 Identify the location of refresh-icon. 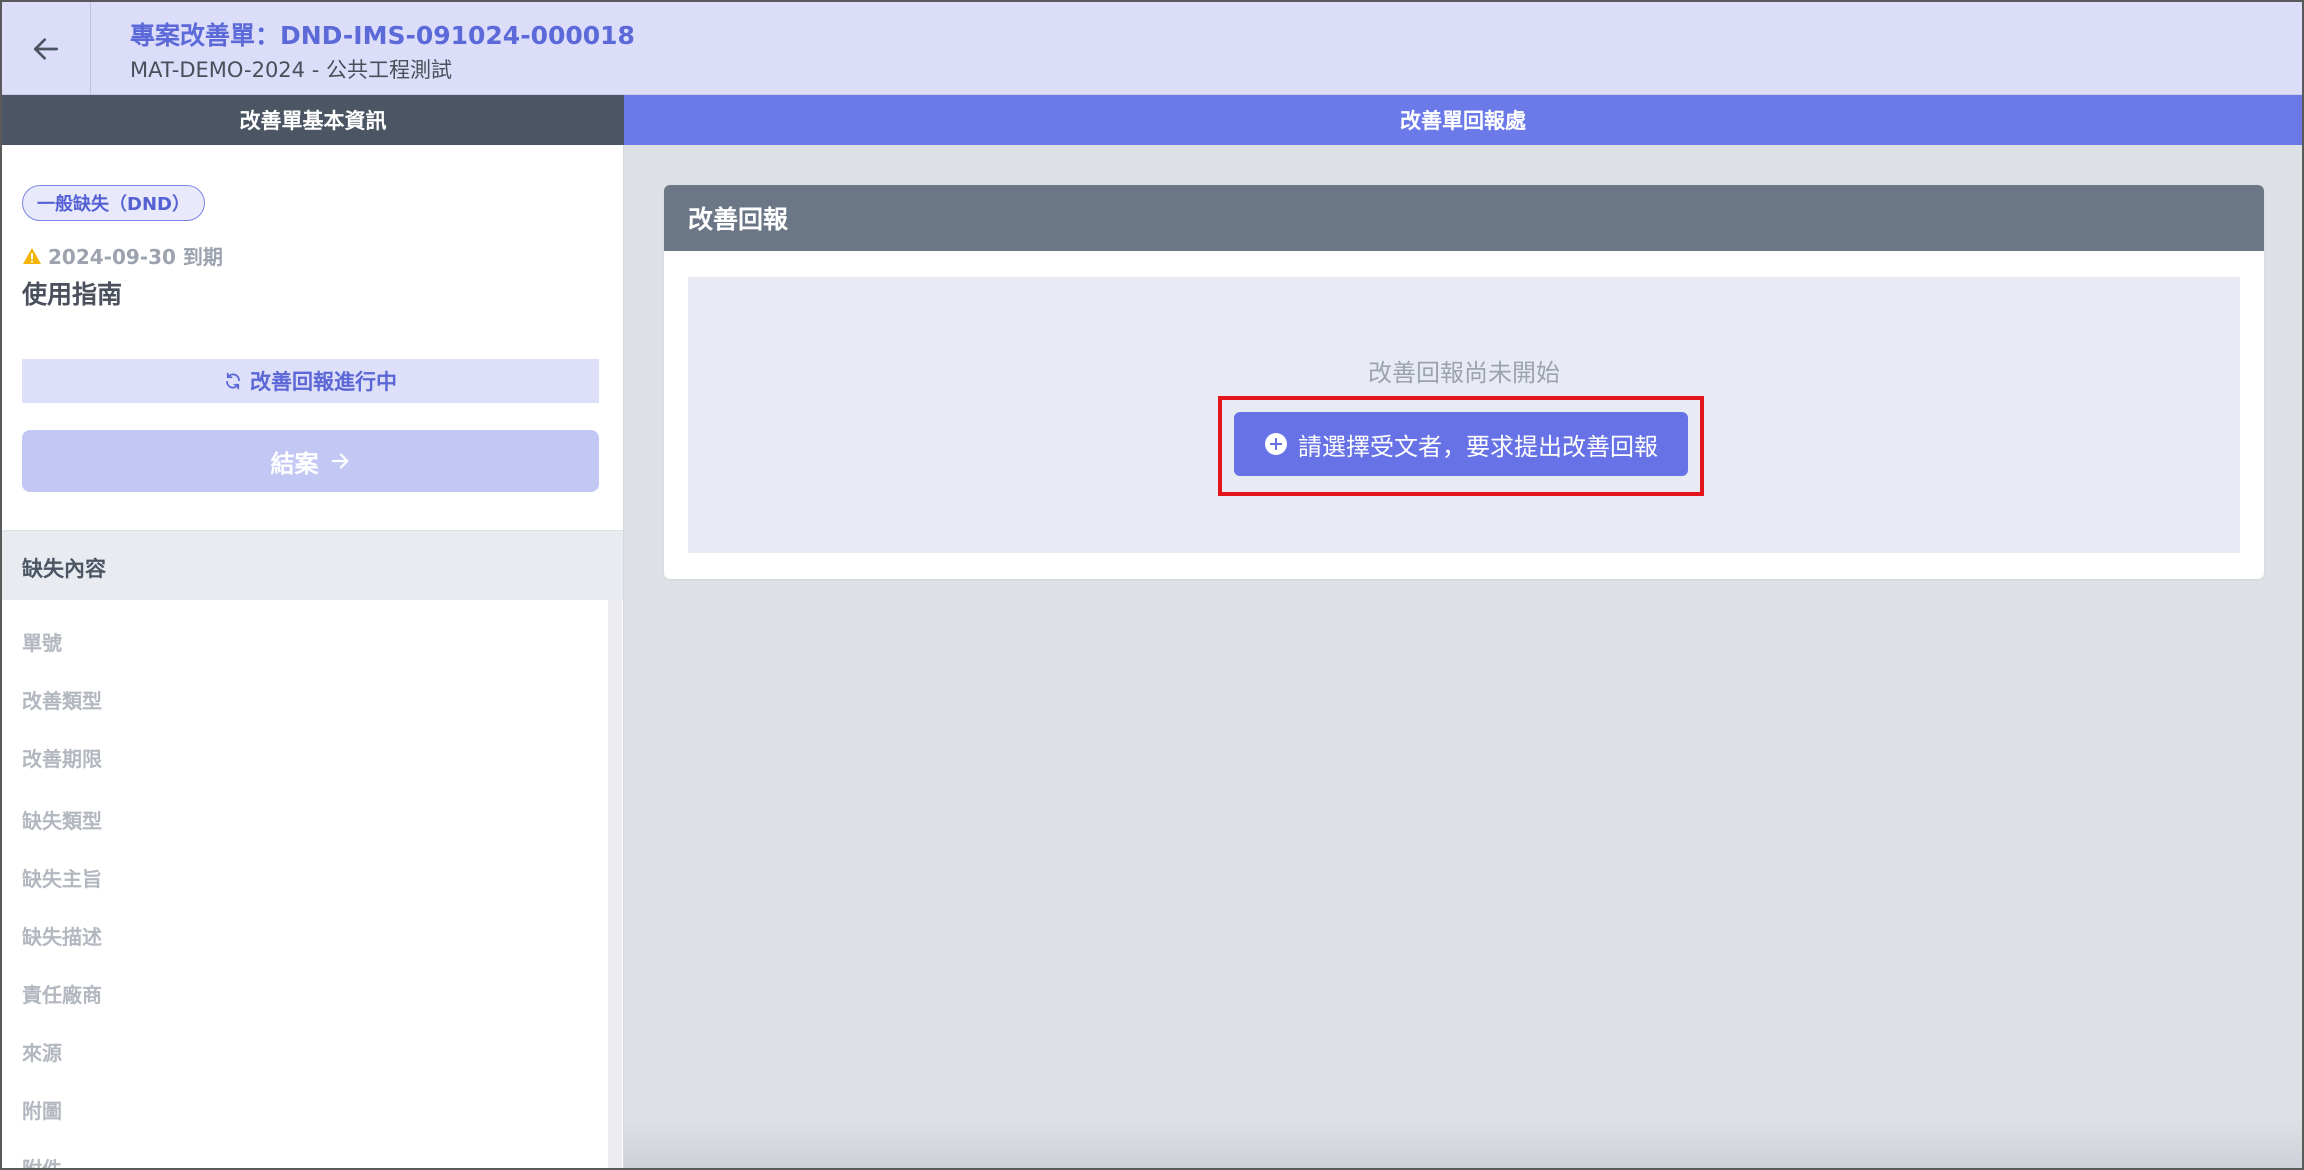
(233, 381).